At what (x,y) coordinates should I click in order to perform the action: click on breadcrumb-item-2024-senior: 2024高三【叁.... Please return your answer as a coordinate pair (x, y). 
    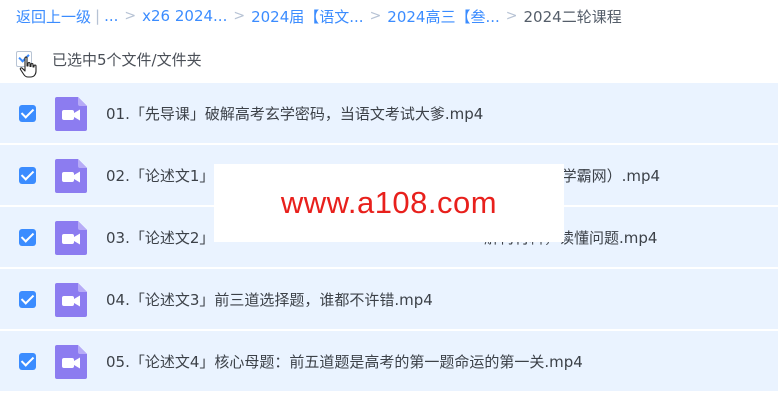
    Looking at the image, I should click on (443, 16).